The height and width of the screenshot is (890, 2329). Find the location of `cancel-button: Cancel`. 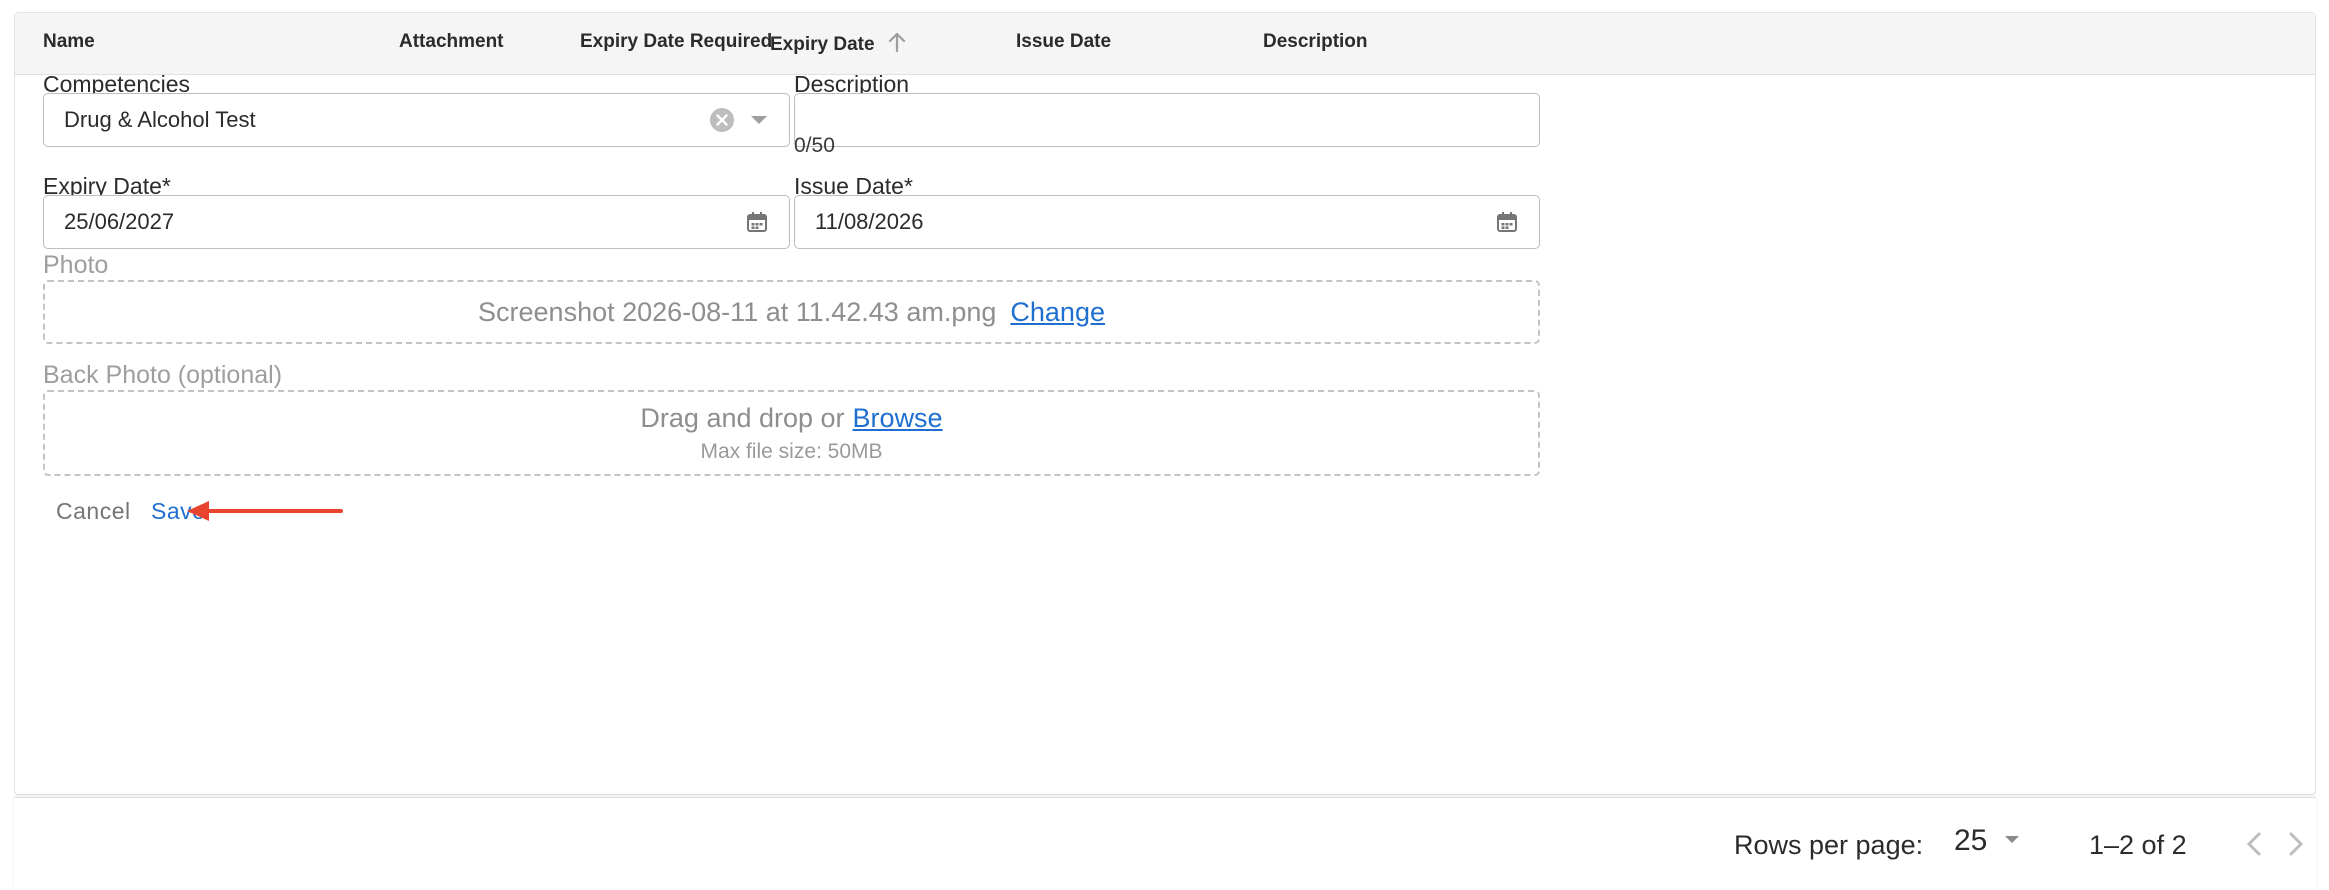

cancel-button: Cancel is located at coordinates (93, 511).